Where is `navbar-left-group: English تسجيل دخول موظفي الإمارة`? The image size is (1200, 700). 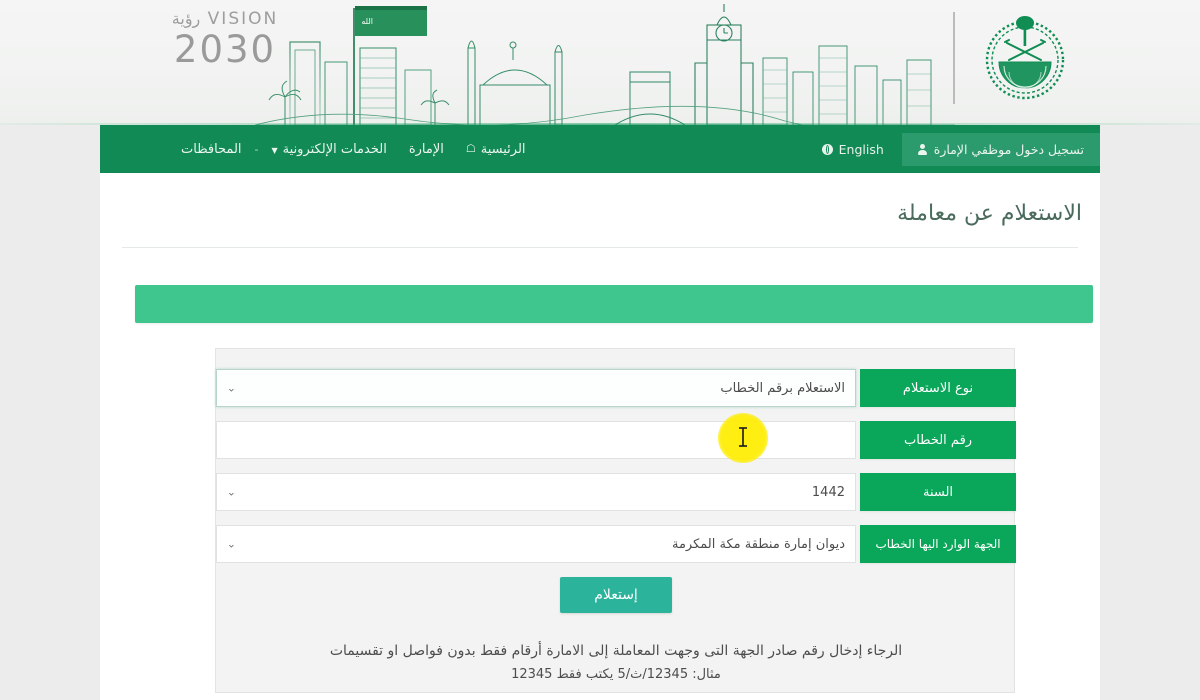 navbar-left-group: English تسجيل دخول موظفي الإمارة is located at coordinates (945, 149).